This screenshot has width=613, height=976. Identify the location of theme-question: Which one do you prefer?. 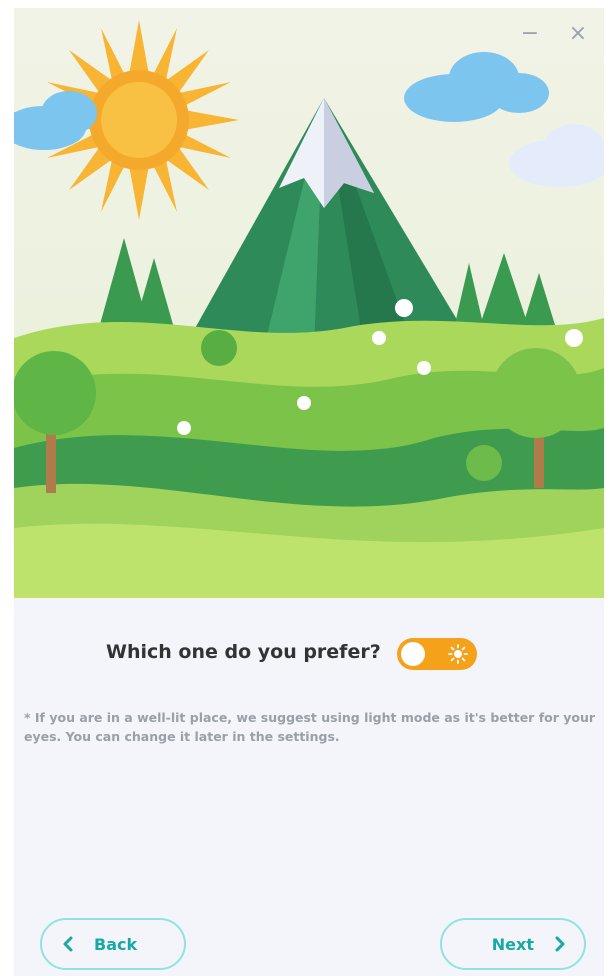
(243, 652).